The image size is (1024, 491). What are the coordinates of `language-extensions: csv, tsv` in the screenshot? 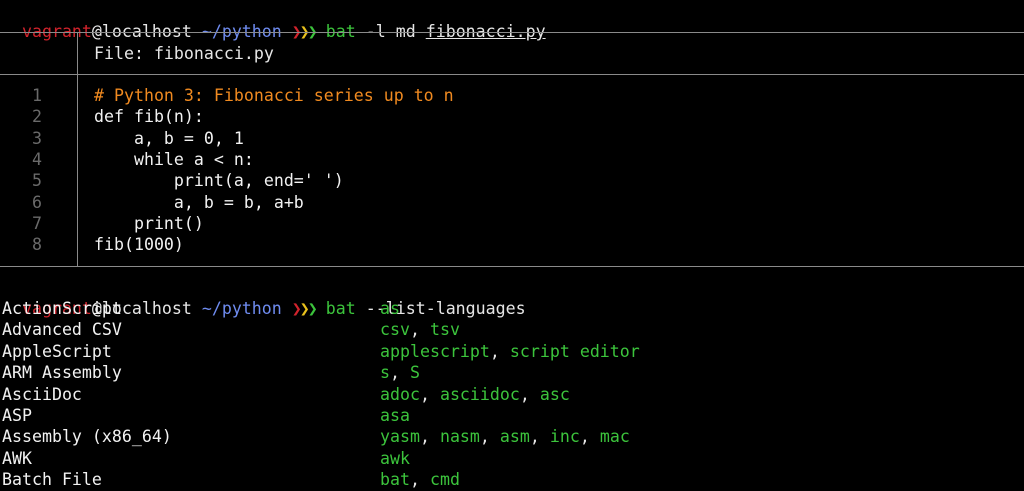 It's located at (420, 330).